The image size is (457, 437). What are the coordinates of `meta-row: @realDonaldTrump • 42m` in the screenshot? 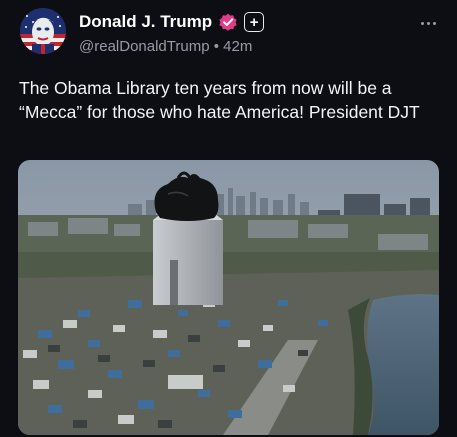 It's located at (165, 46).